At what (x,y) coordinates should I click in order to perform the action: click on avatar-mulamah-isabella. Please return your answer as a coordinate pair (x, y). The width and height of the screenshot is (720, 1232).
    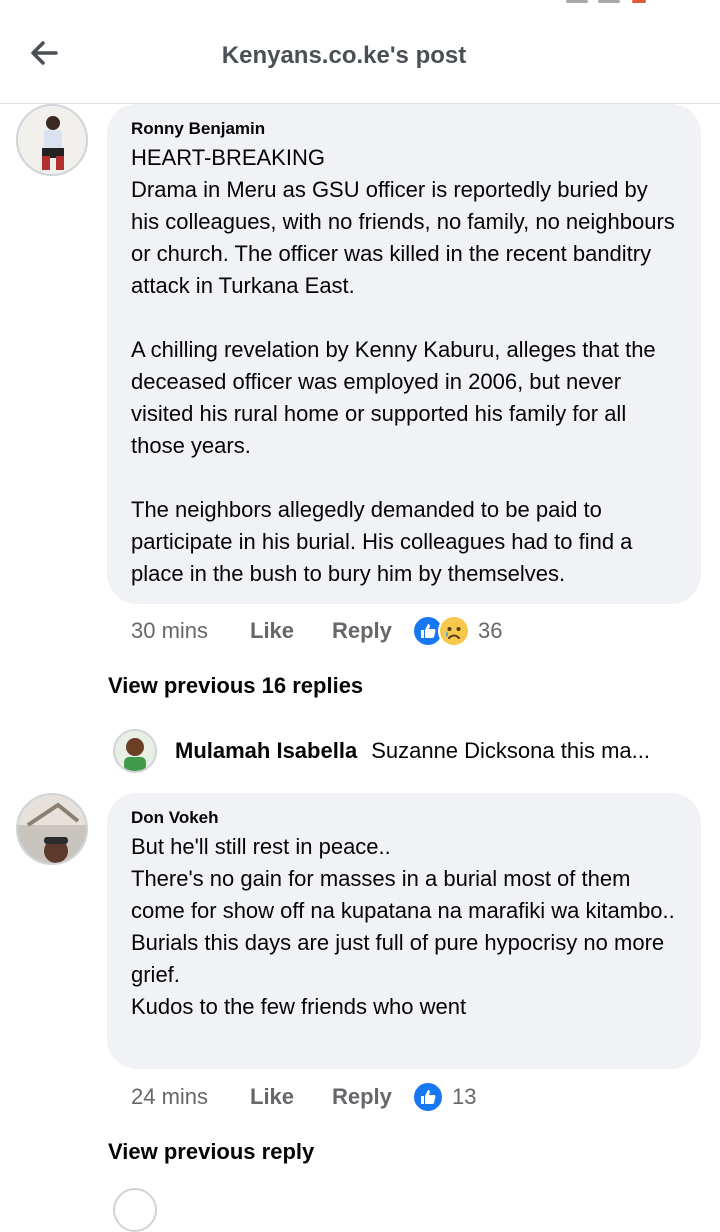
    Looking at the image, I should click on (135, 751).